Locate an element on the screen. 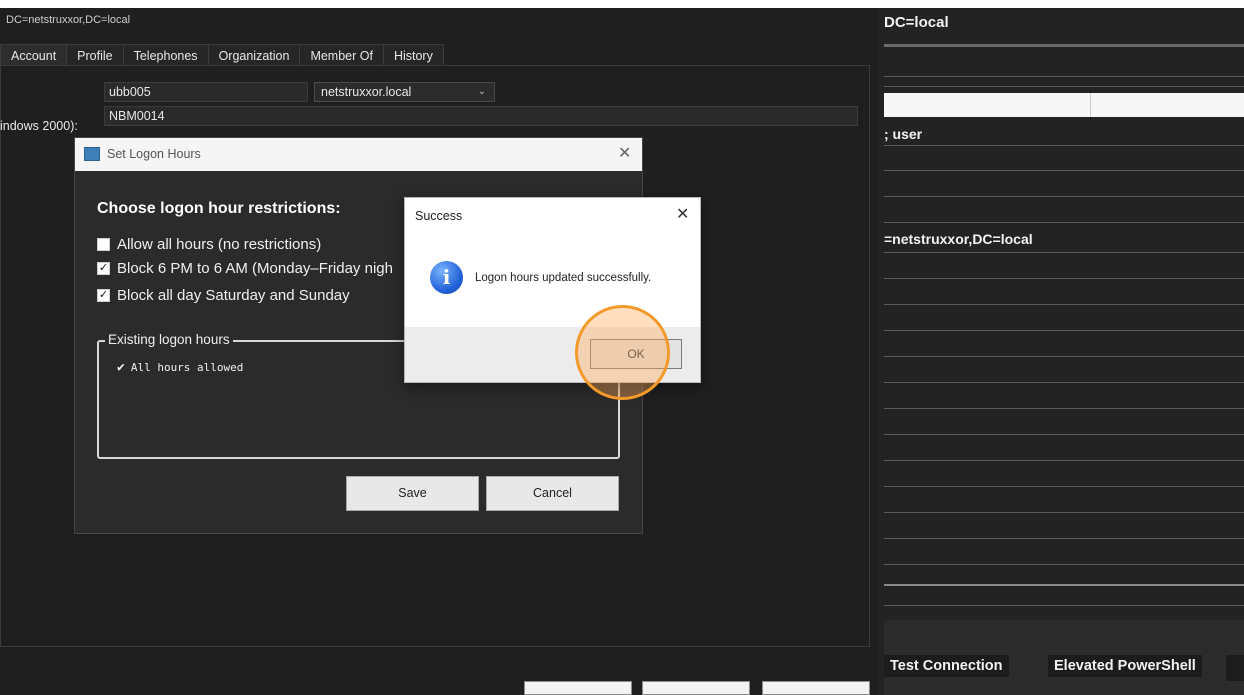  info-icon: i is located at coordinates (446, 277).